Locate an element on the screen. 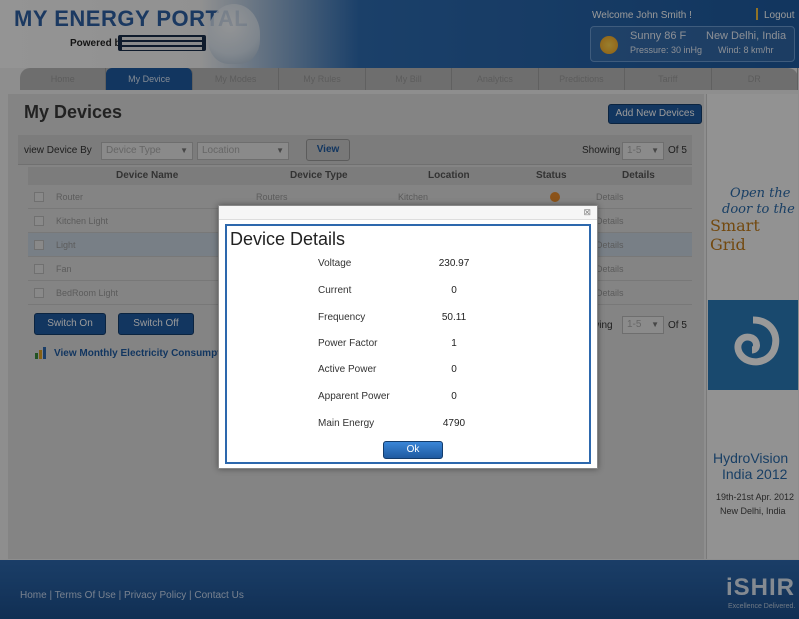  field-value-main-energy: 4790 is located at coordinates (454, 423).